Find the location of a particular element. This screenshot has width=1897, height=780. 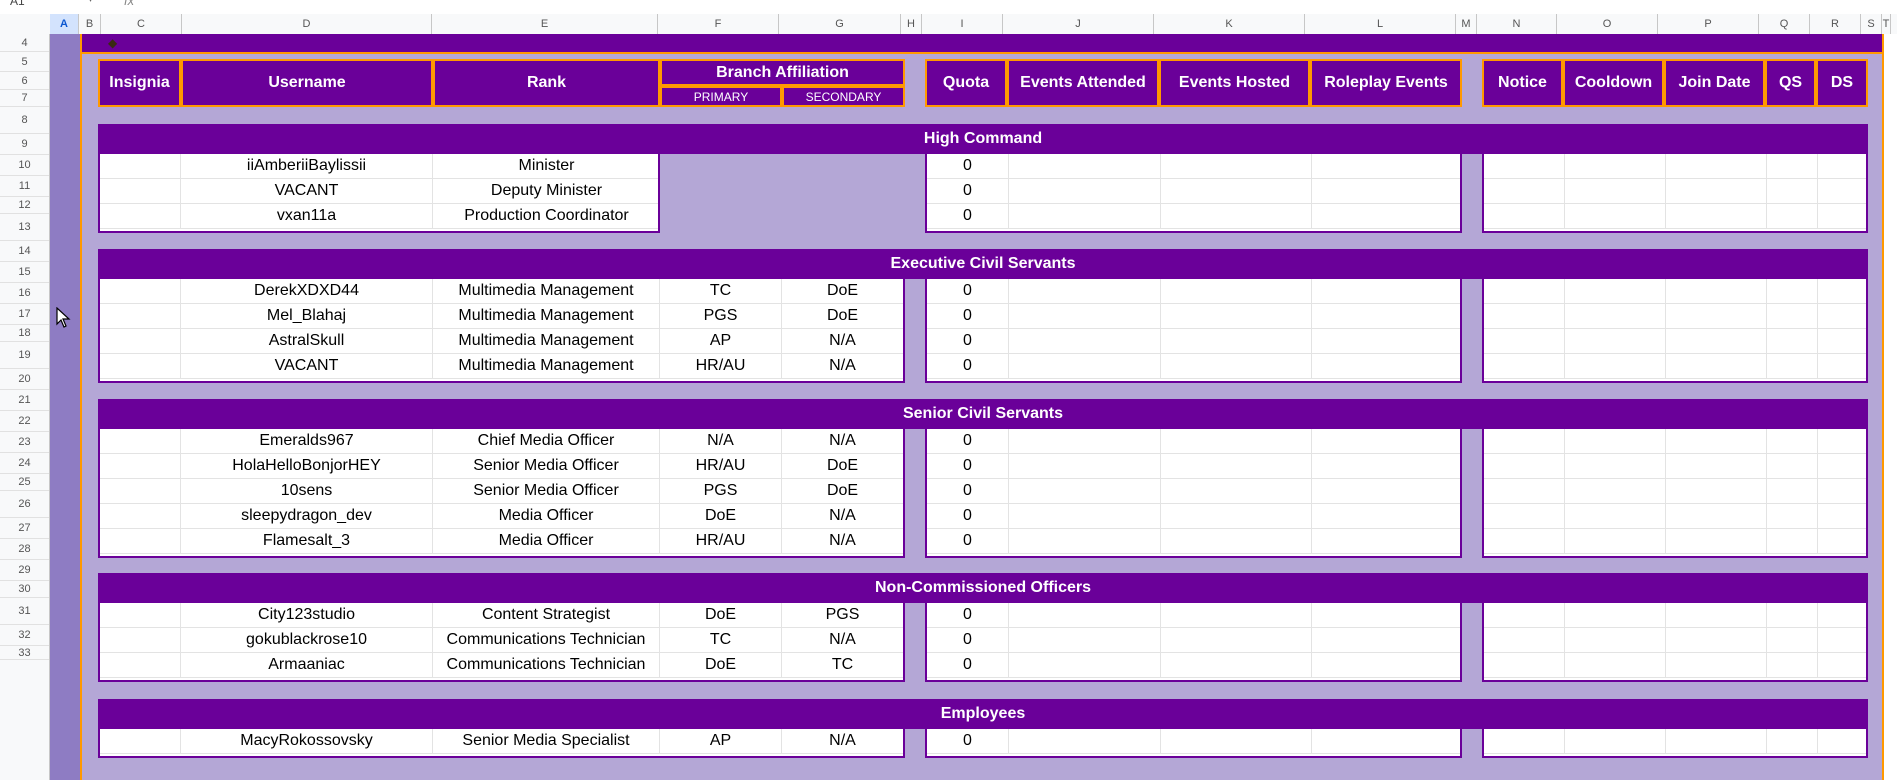

username-cell: gokublackrose10 is located at coordinates (307, 640).